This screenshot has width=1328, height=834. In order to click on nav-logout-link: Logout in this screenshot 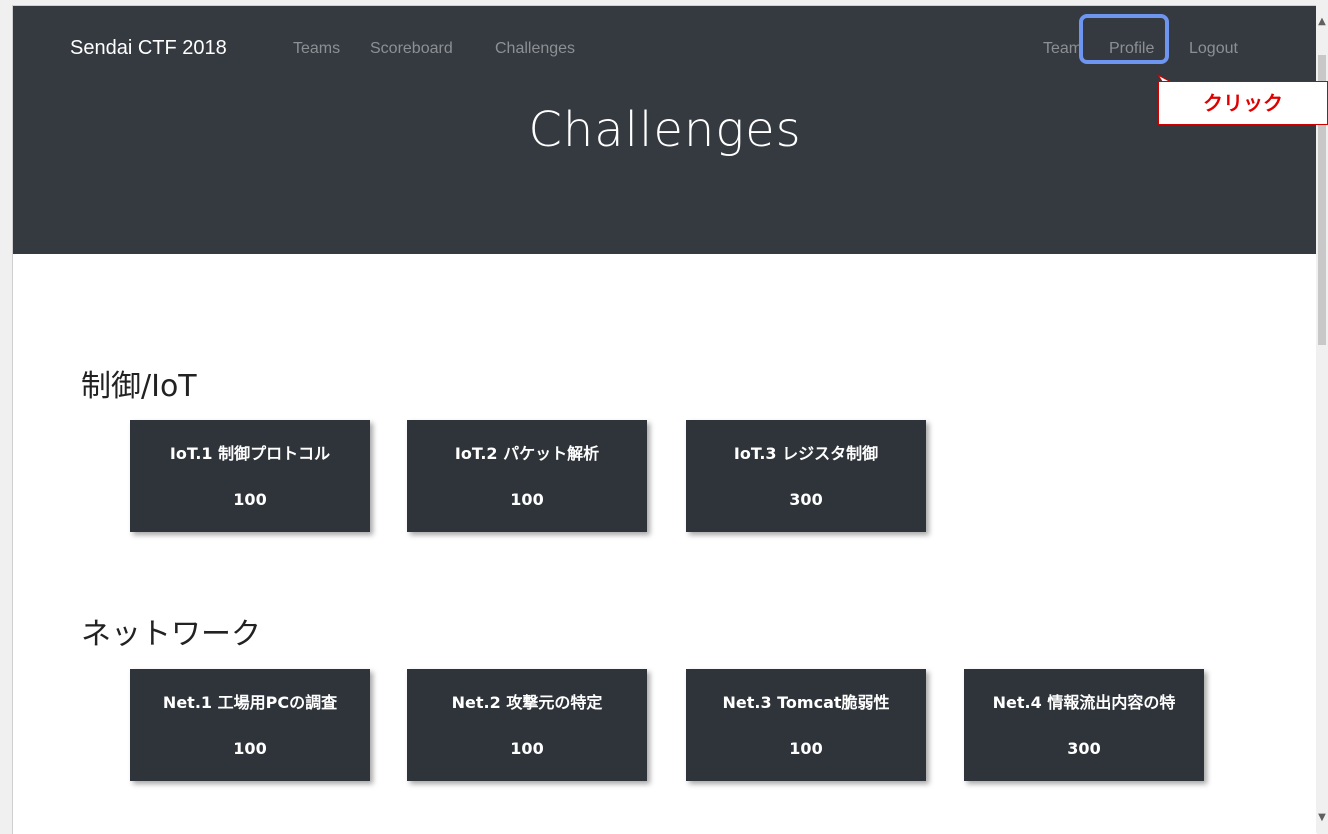, I will do `click(1213, 49)`.